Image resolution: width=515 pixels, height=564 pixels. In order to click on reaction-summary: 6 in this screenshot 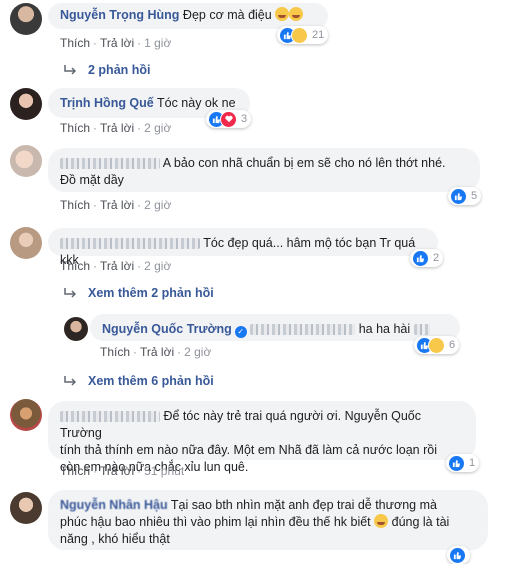, I will do `click(437, 345)`.